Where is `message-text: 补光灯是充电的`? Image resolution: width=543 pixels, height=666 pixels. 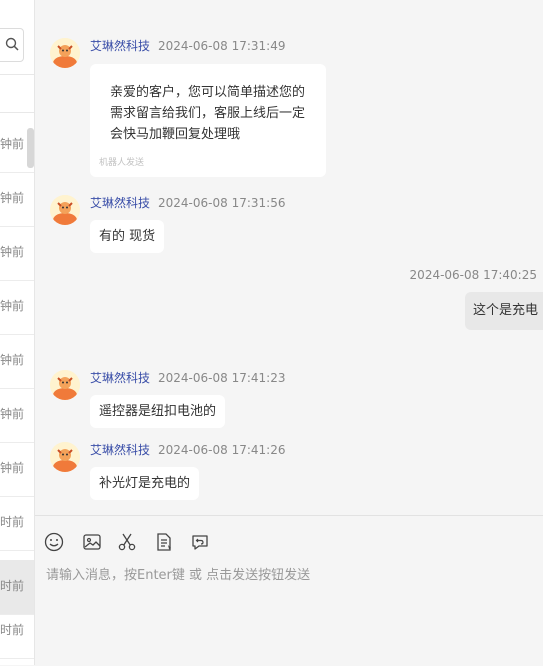
message-text: 补光灯是充电的 is located at coordinates (145, 483).